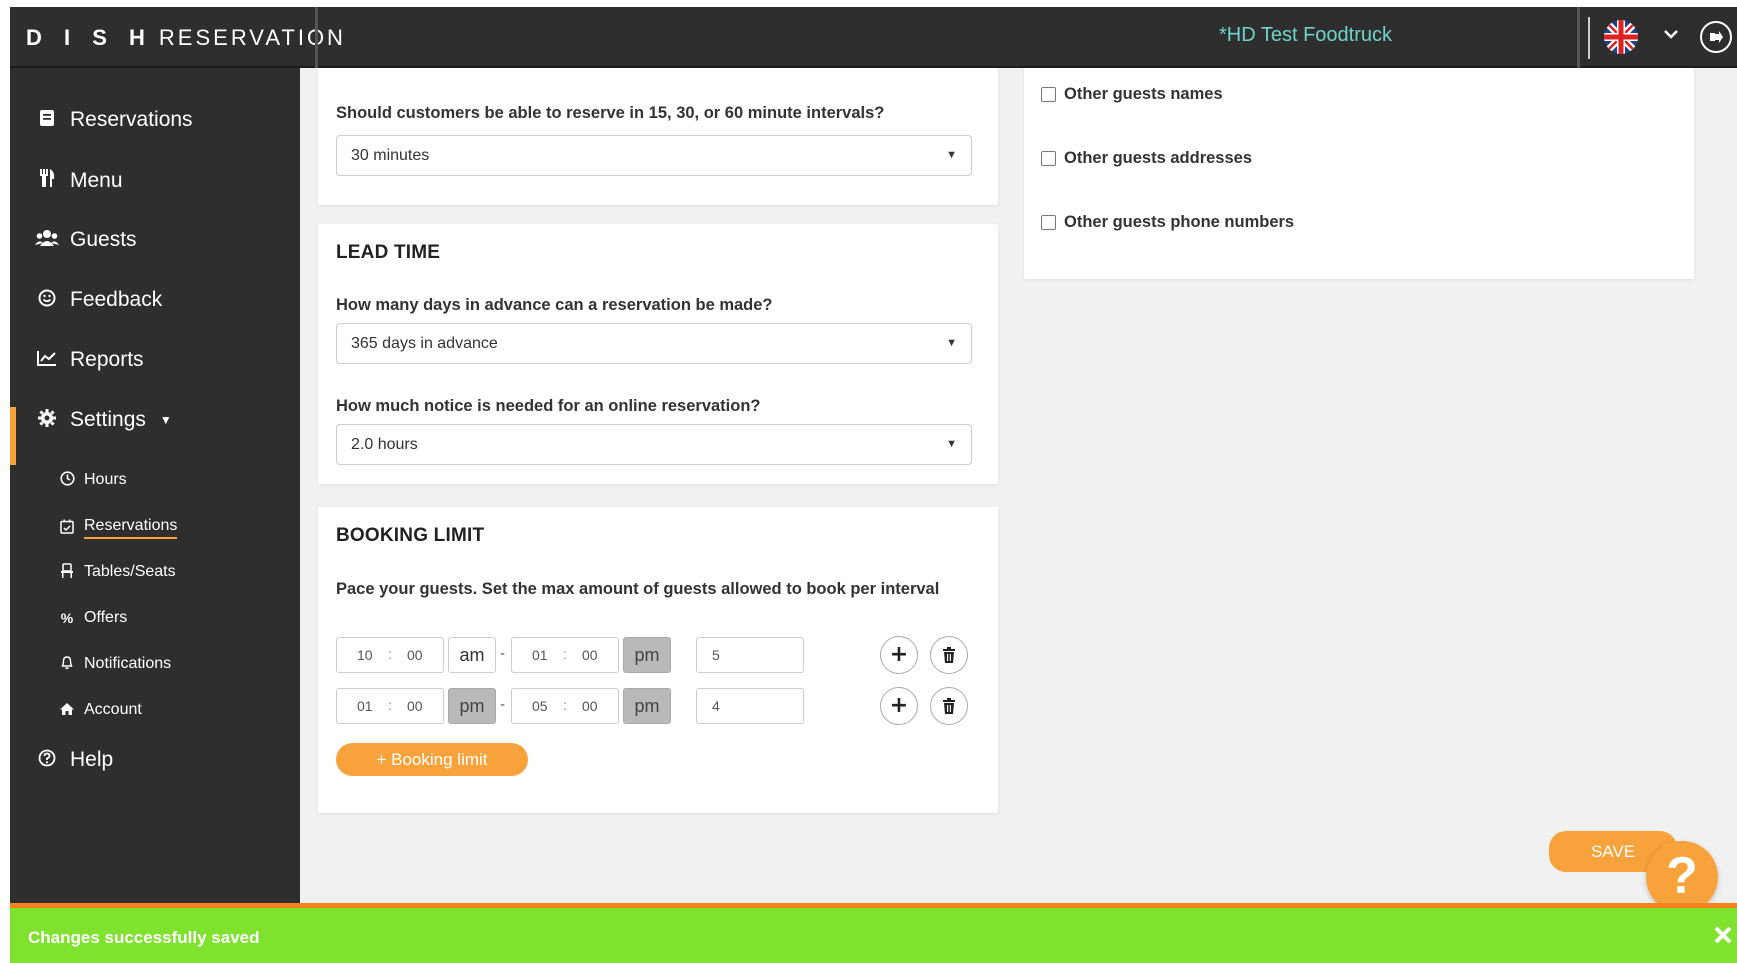 Image resolution: width=1737 pixels, height=963 pixels. Describe the element at coordinates (186, 38) in the screenshot. I see `app-logo: D I S H RESERVATION` at that location.